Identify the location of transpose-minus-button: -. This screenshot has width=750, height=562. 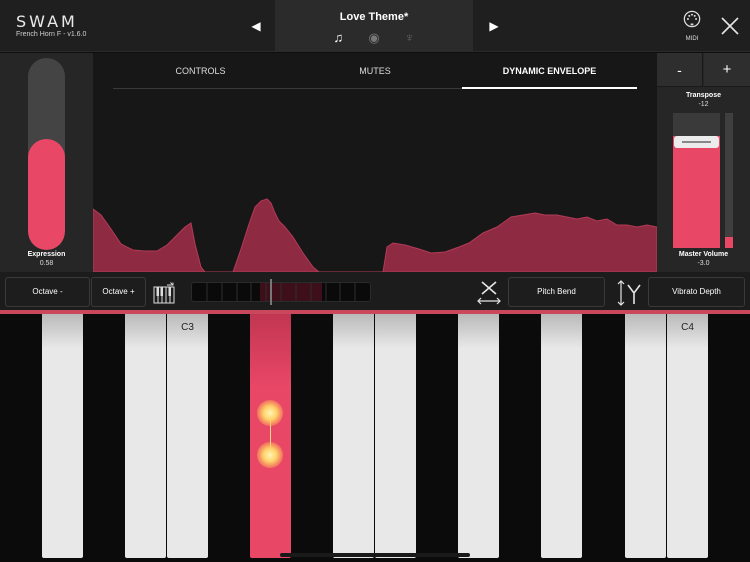
(680, 70).